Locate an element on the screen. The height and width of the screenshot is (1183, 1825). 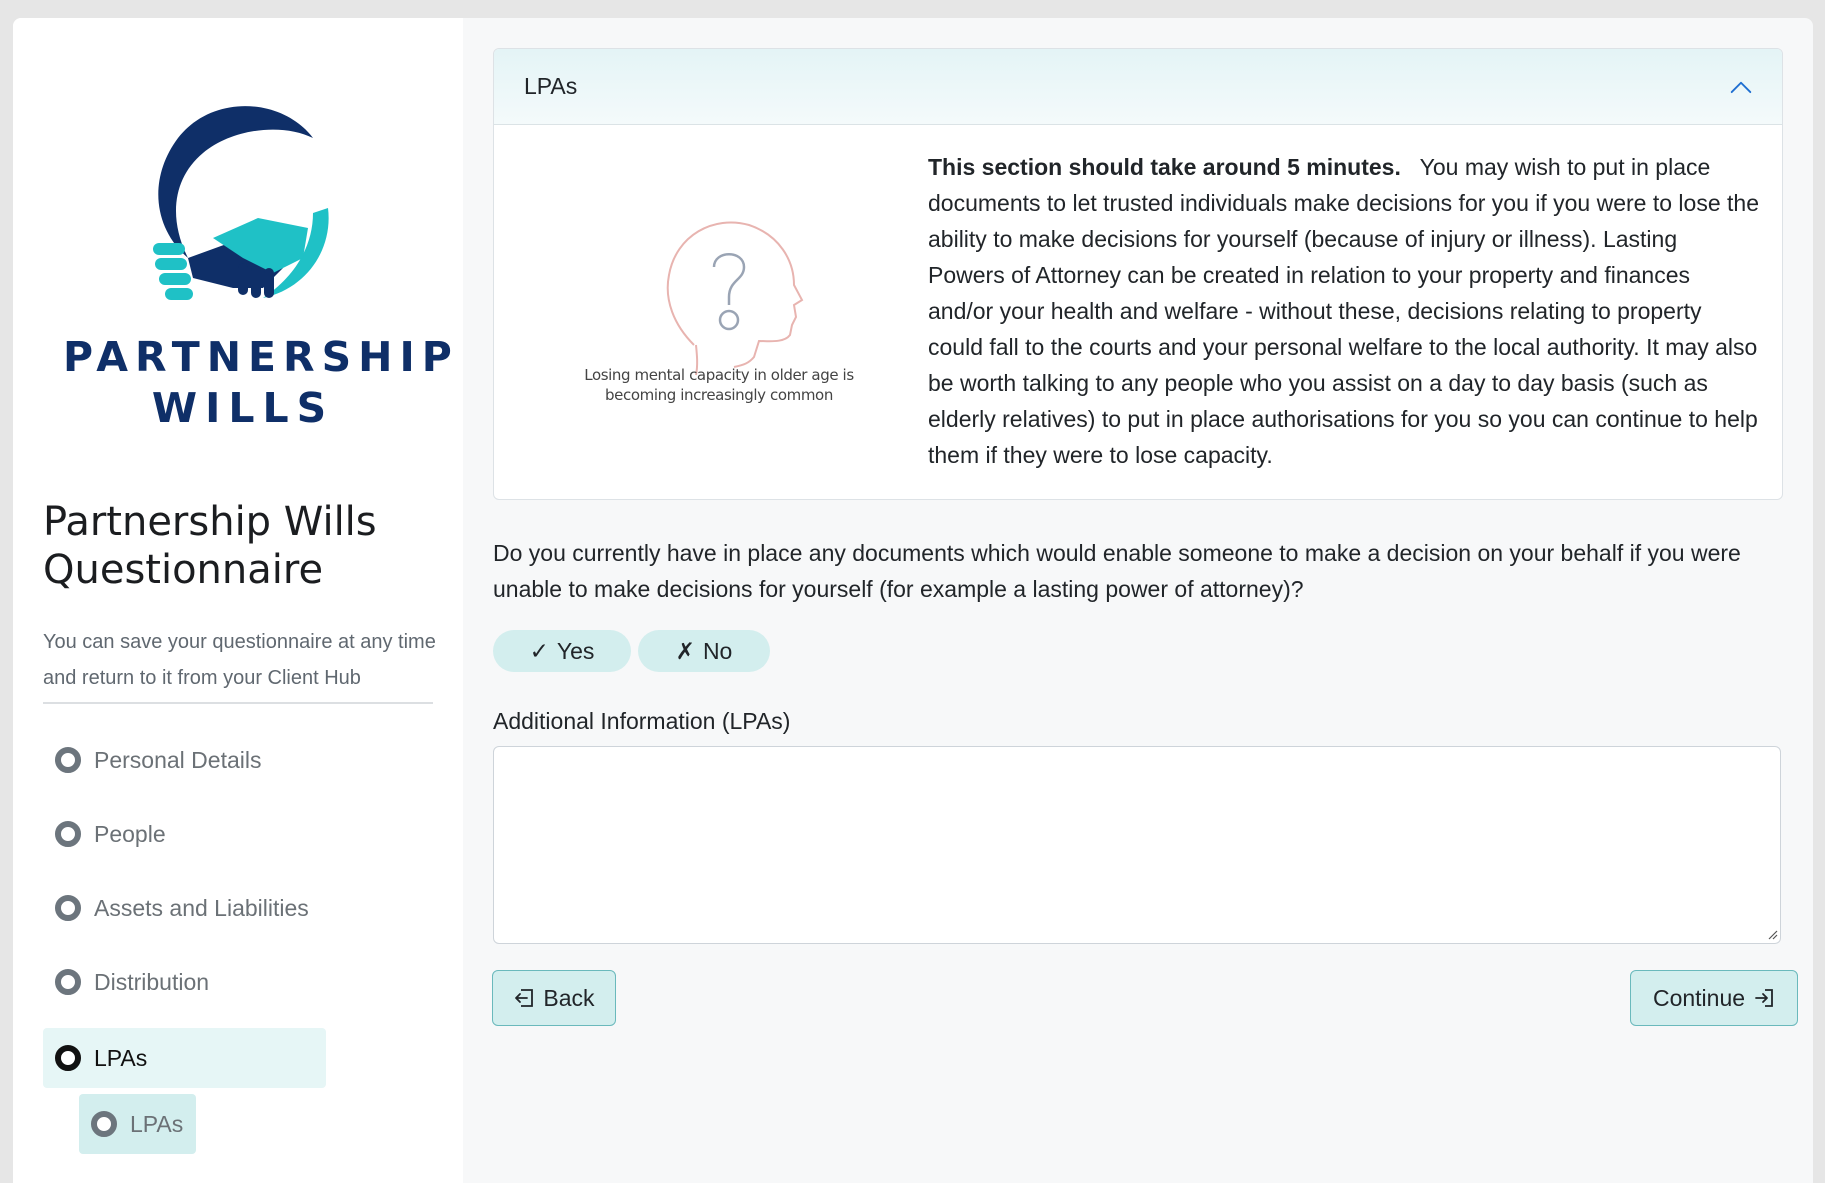
questionnaire-title-line1: Partnership Wills is located at coordinates (210, 522).